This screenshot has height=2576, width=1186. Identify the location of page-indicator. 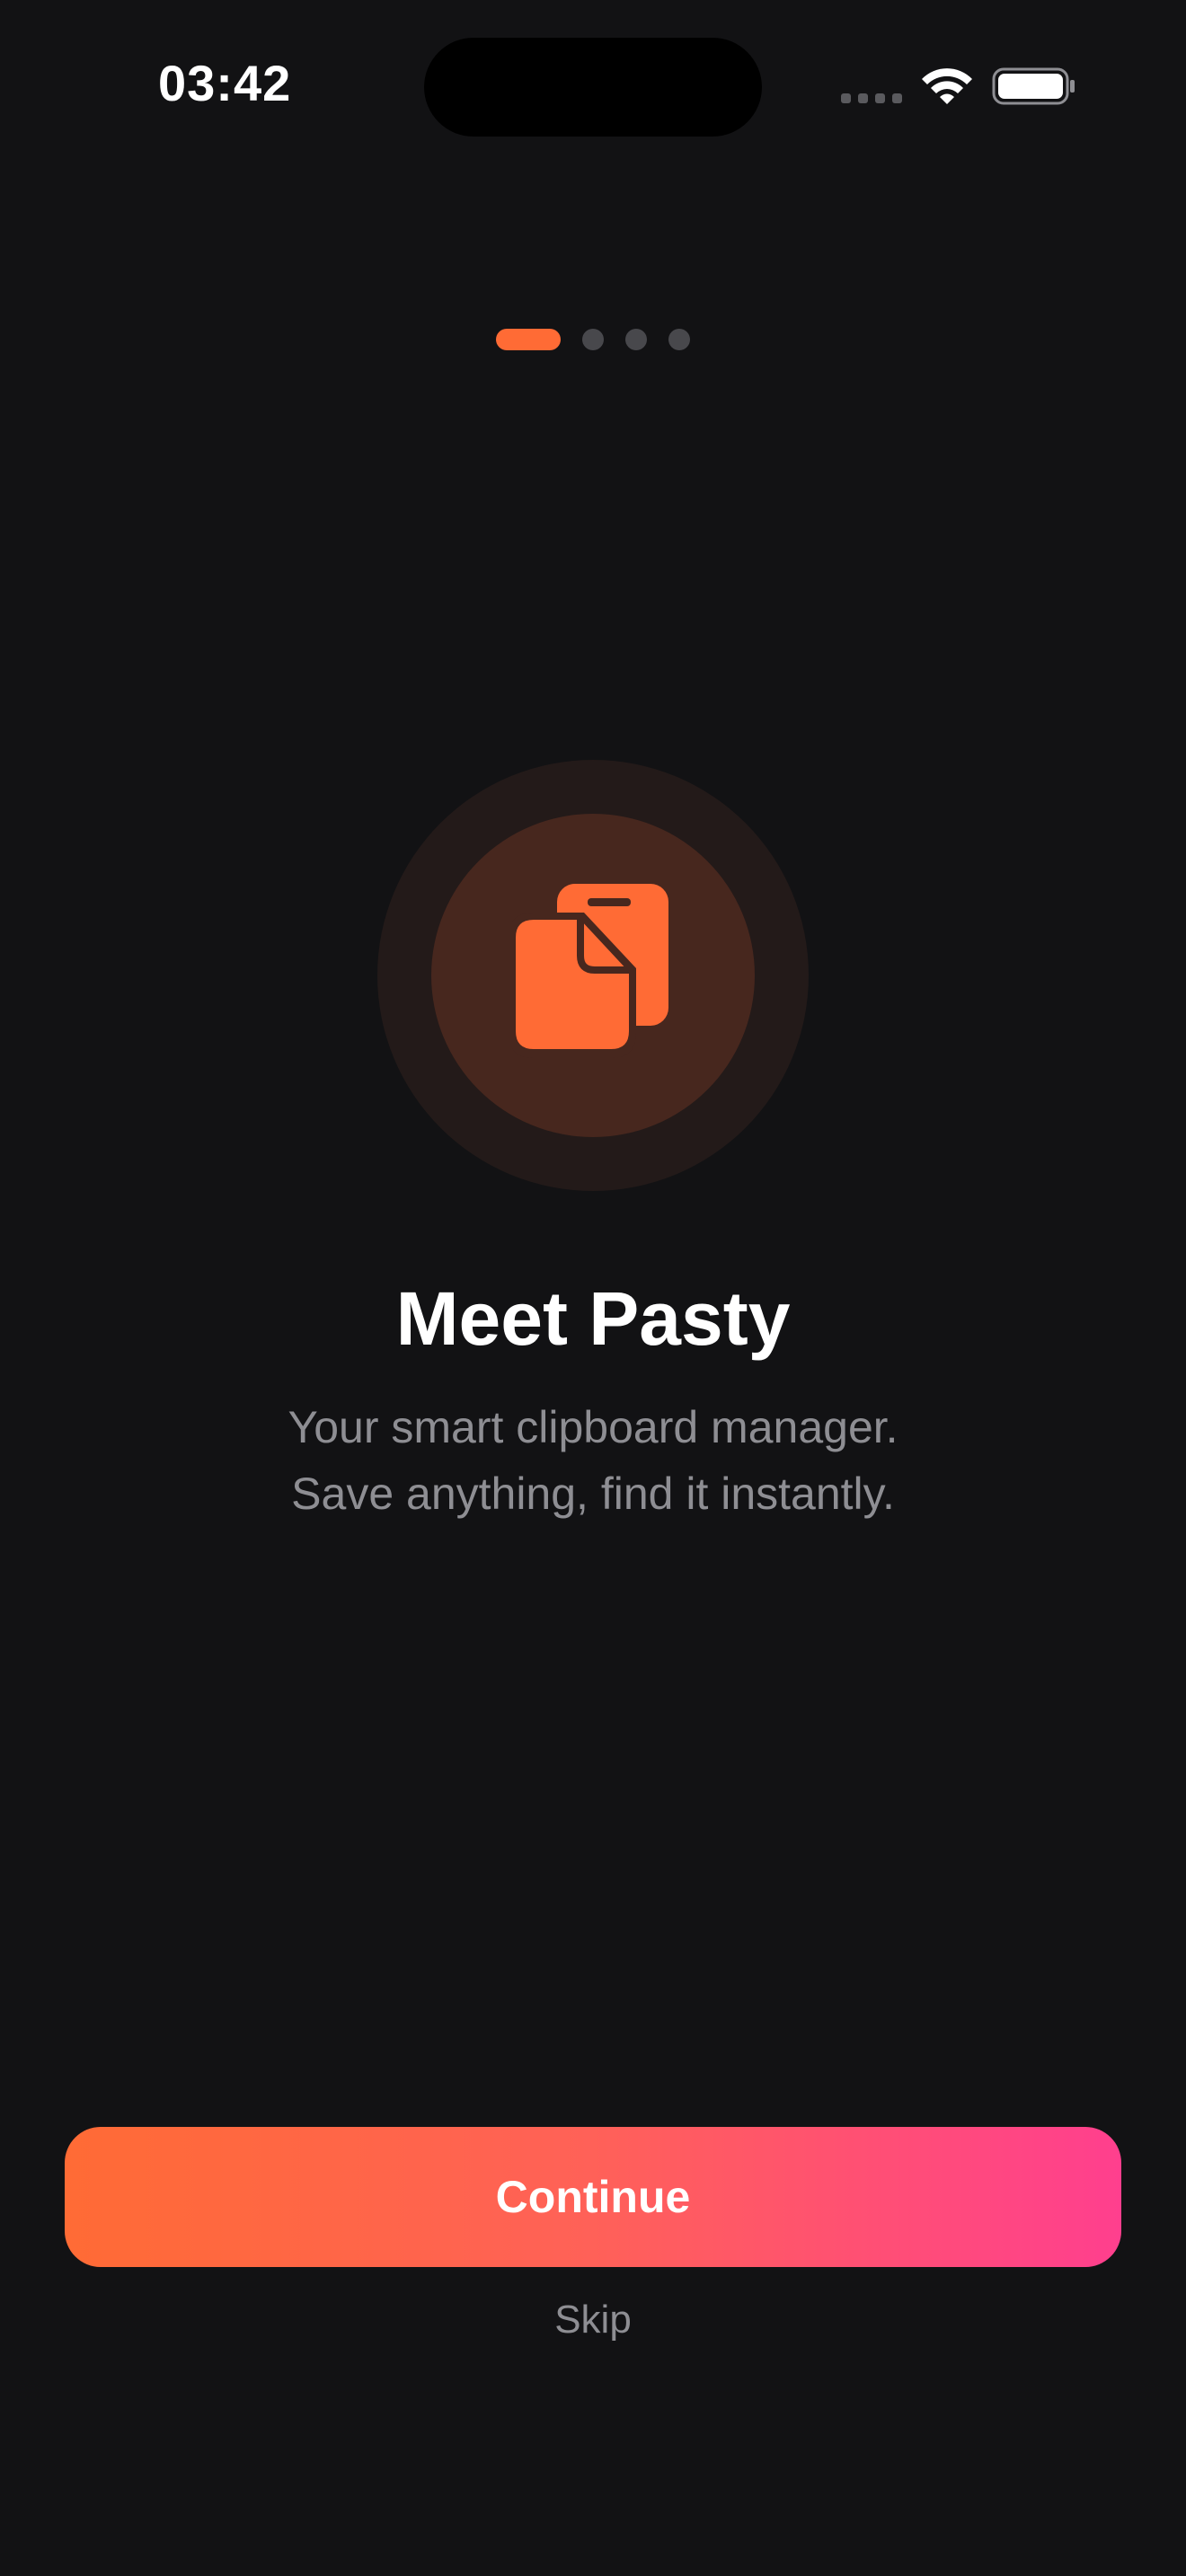
(593, 339).